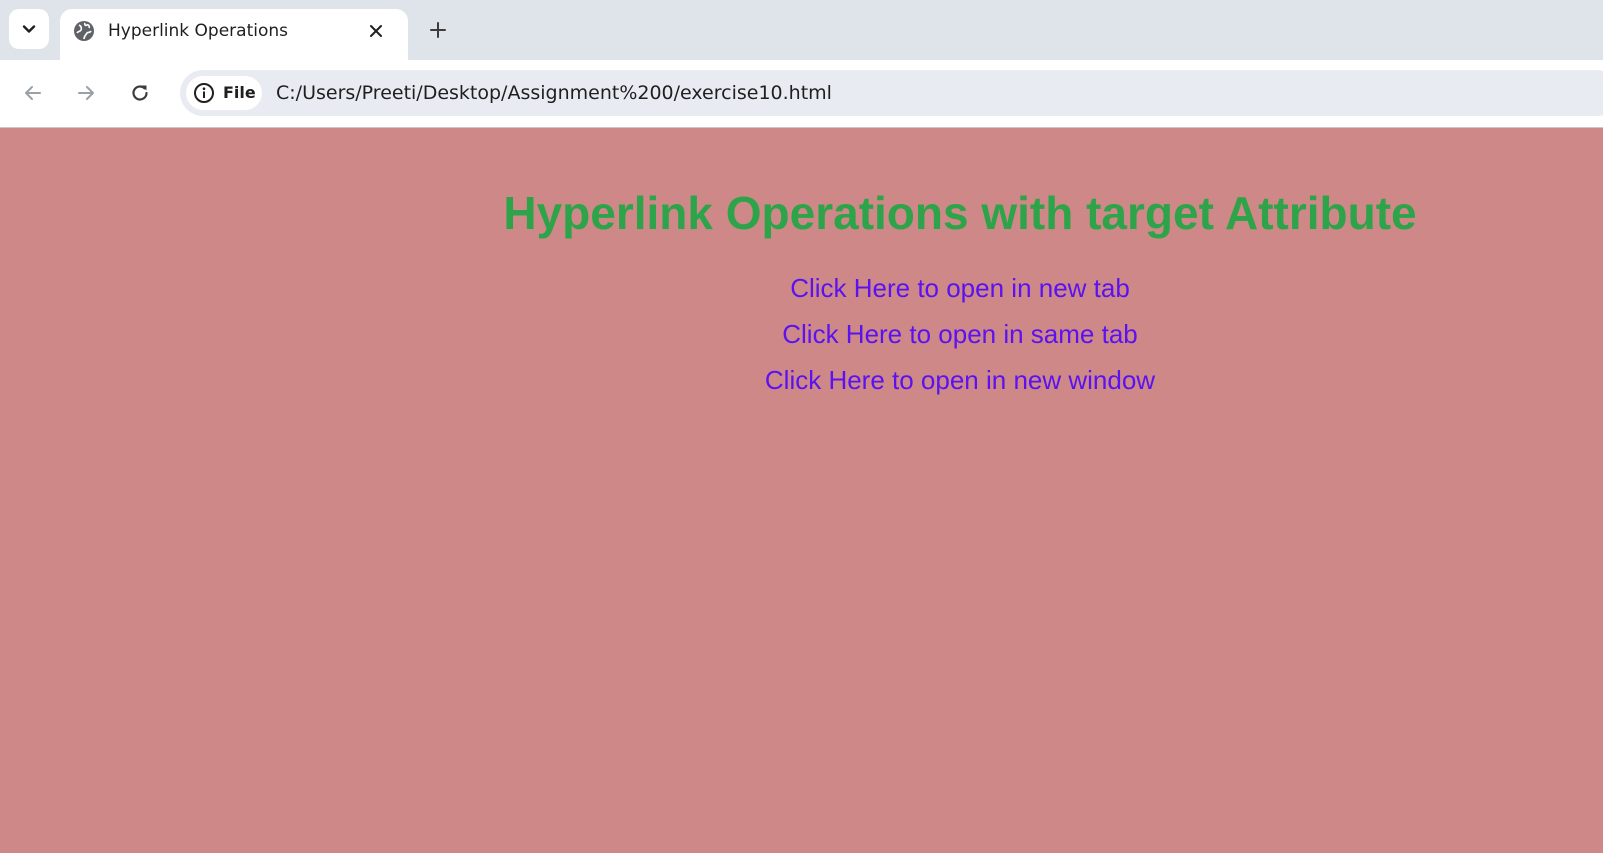  I want to click on back-button, so click(33, 93).